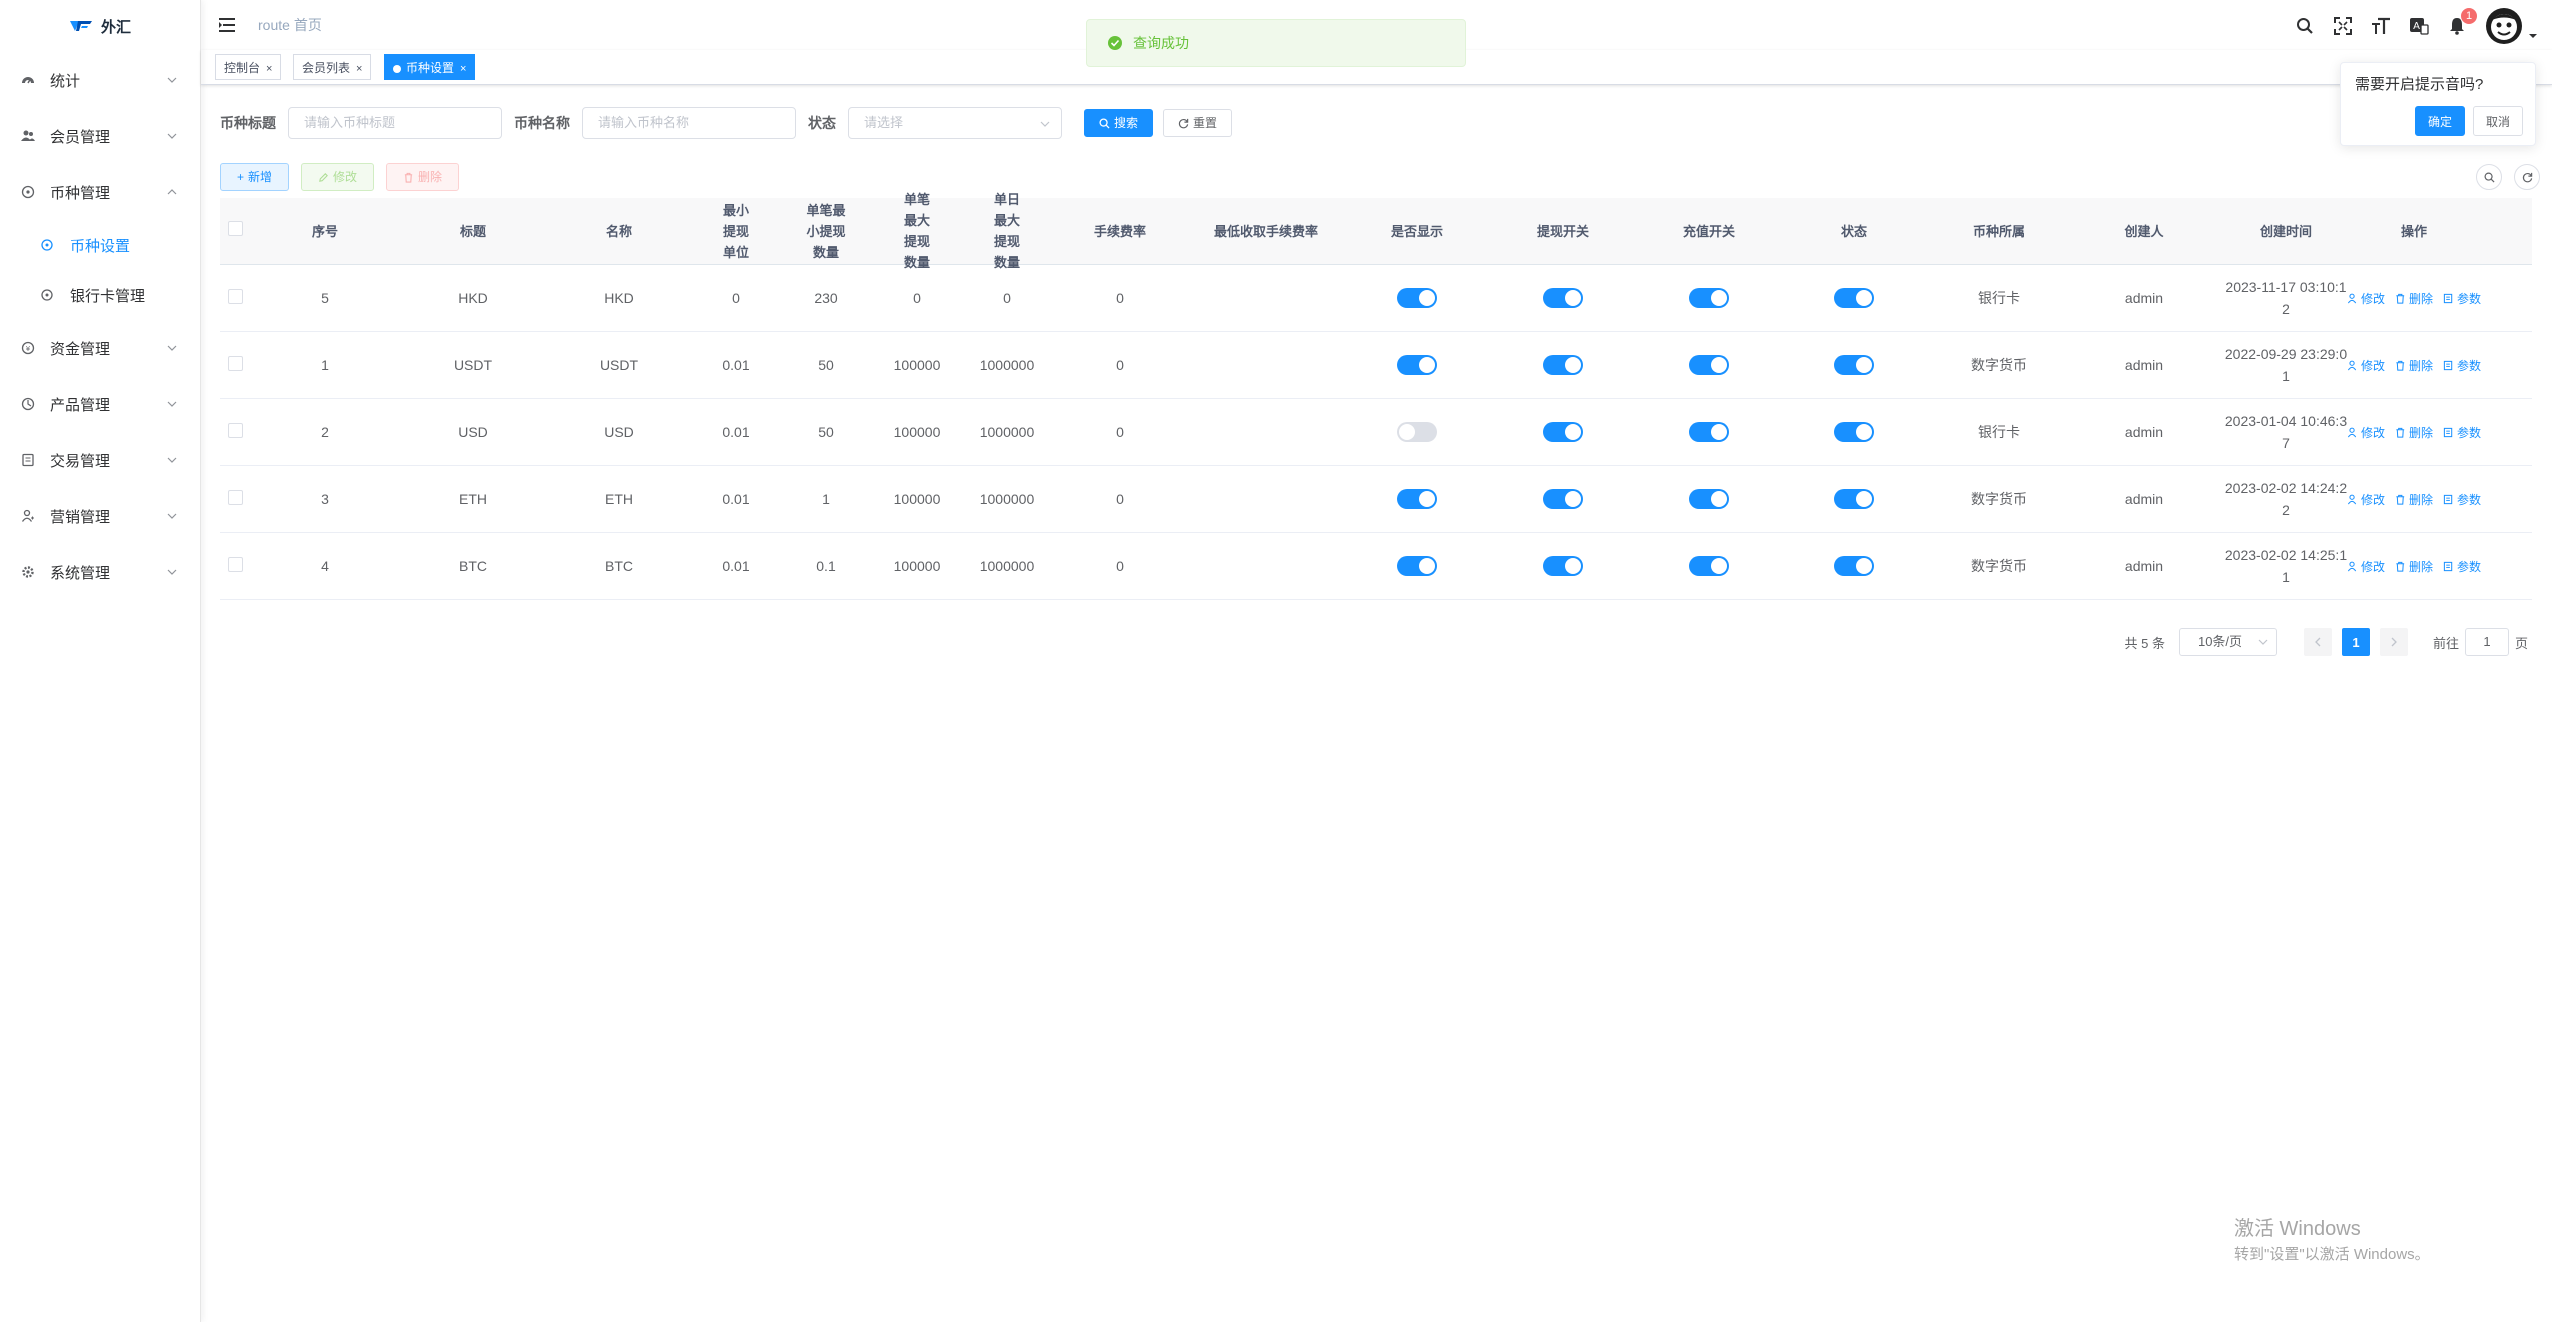 The height and width of the screenshot is (1322, 2552). Describe the element at coordinates (100, 348) in the screenshot. I see `sidebar-item-funds: ¥ 资金管理` at that location.